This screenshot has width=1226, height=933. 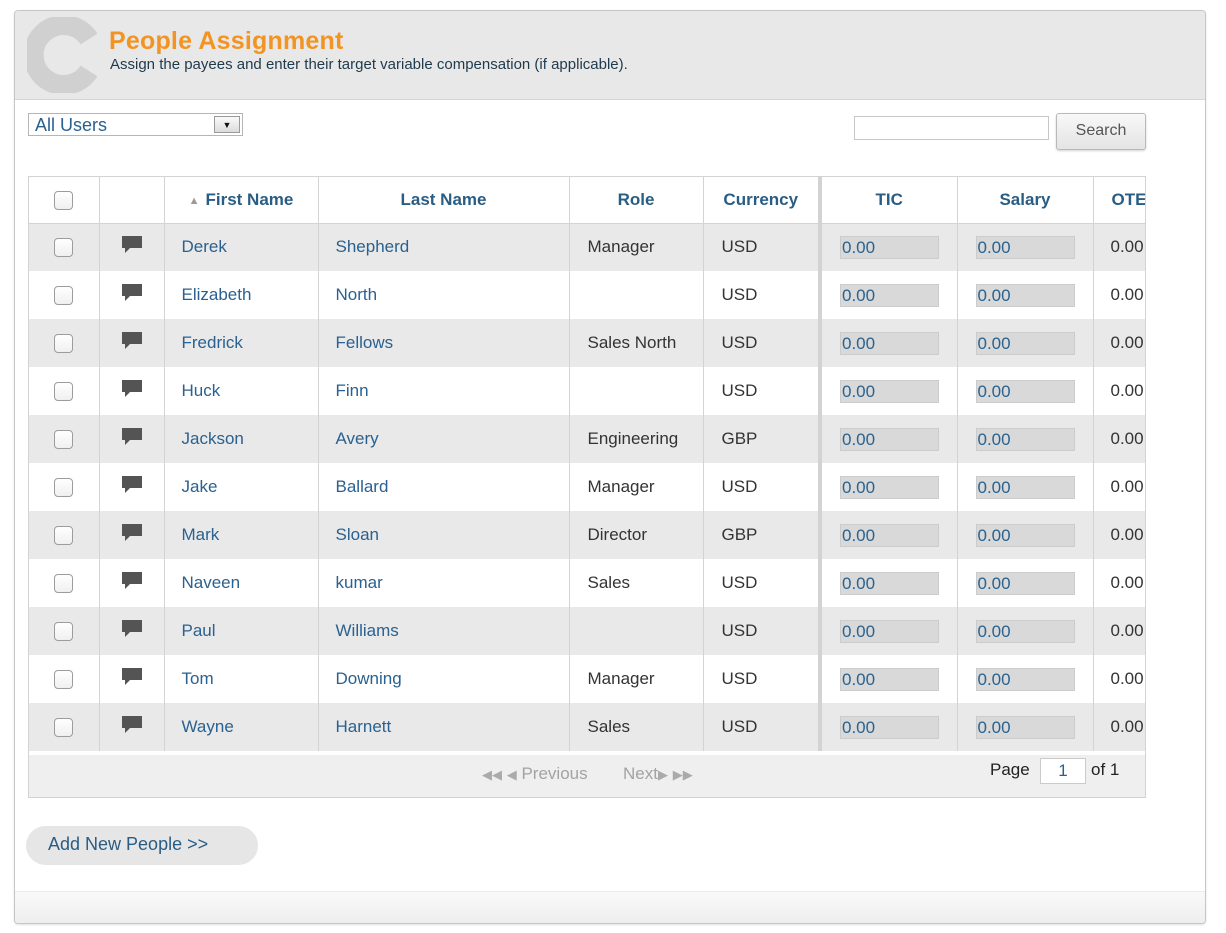 I want to click on first-name-link: Jake, so click(x=241, y=487).